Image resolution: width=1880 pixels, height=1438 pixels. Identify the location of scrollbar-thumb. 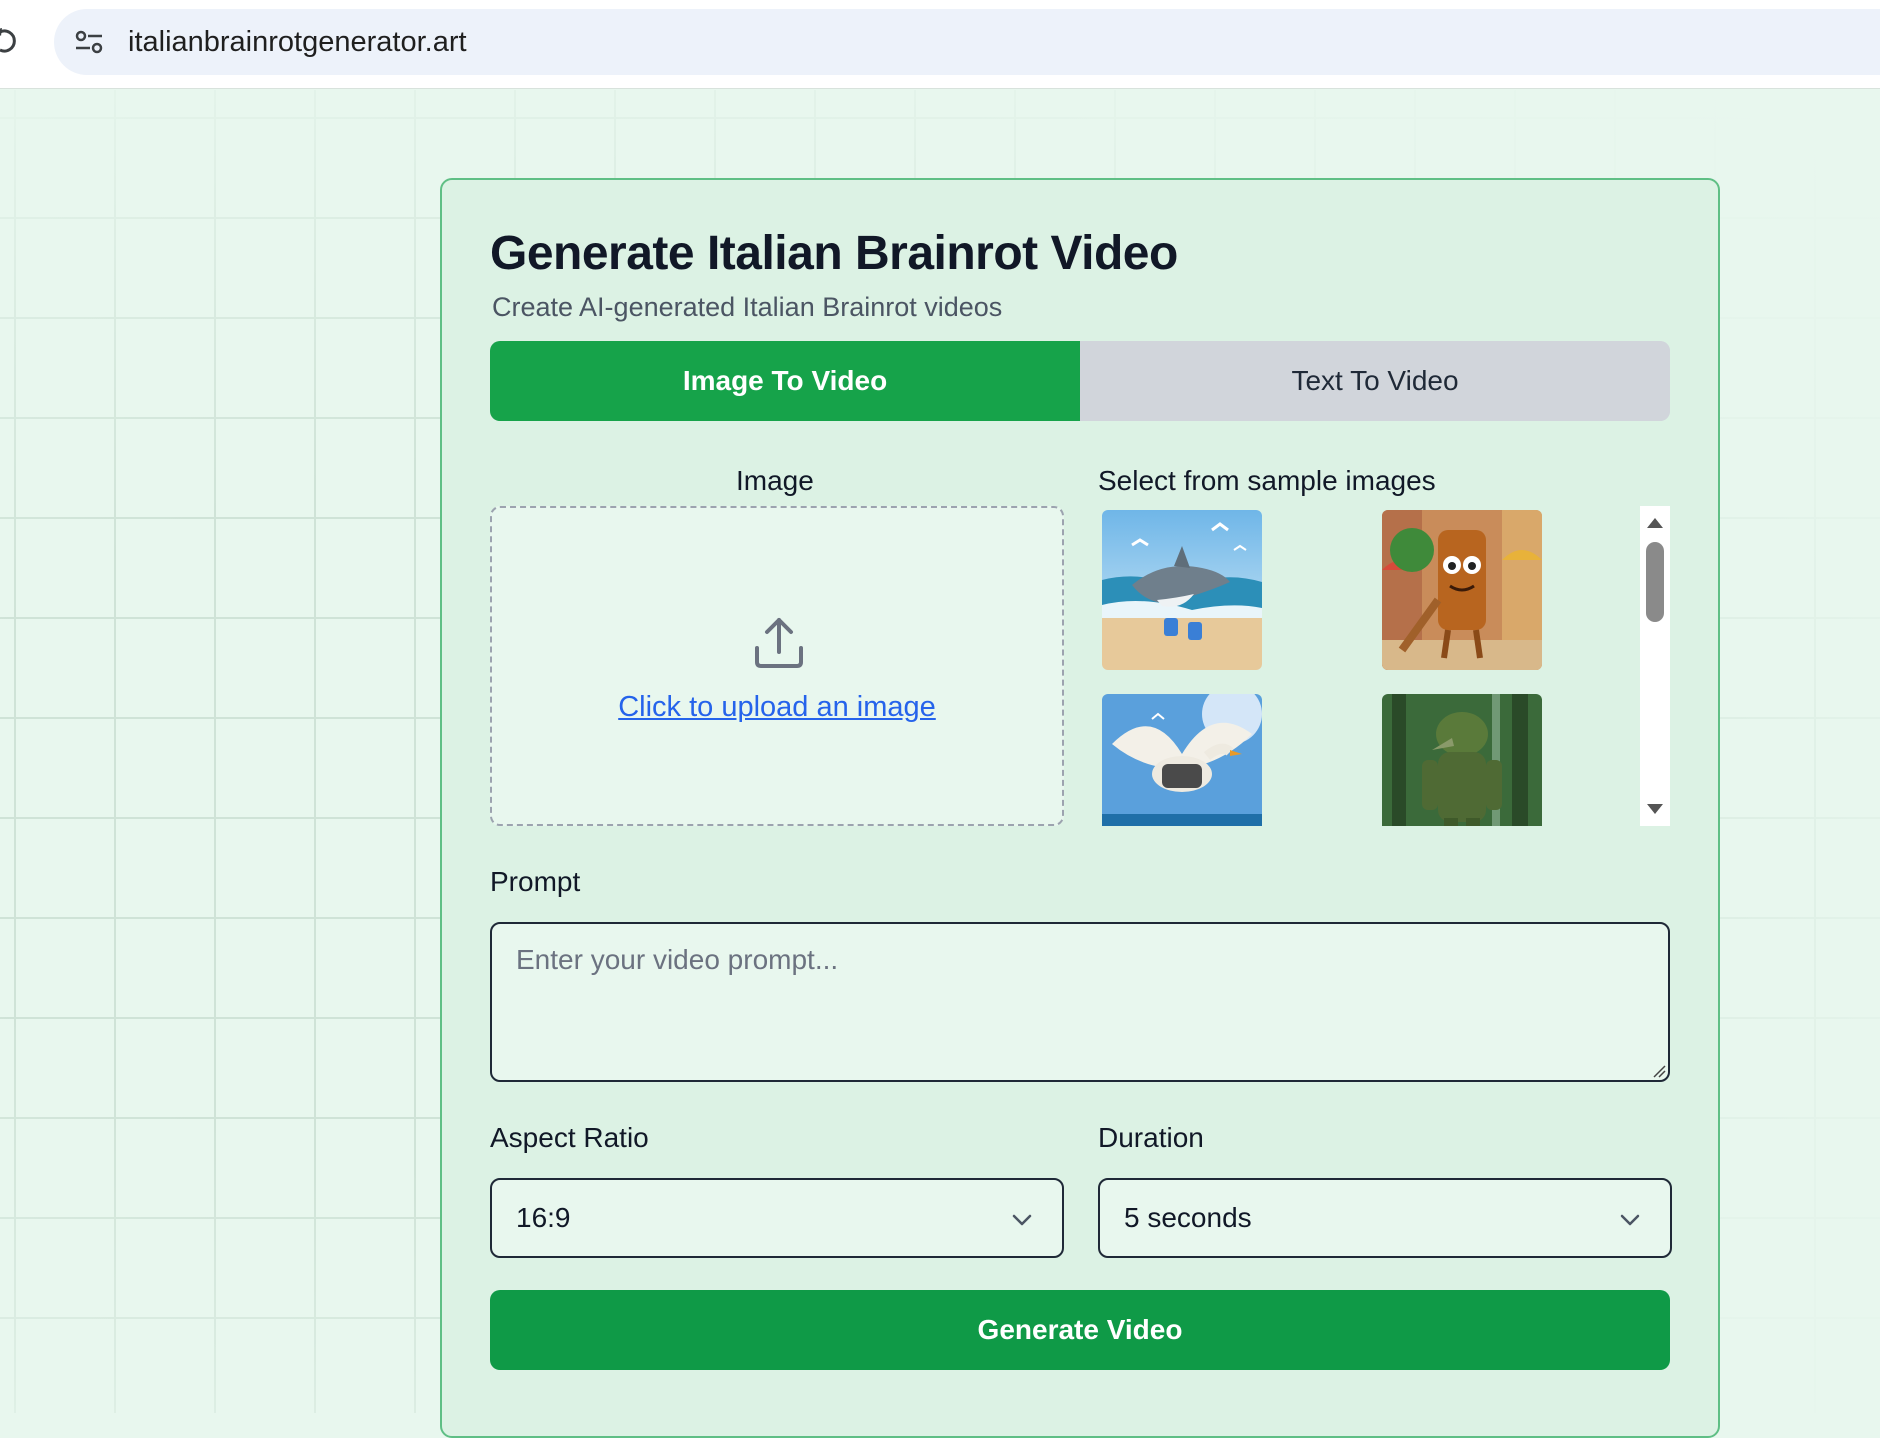
(1655, 582).